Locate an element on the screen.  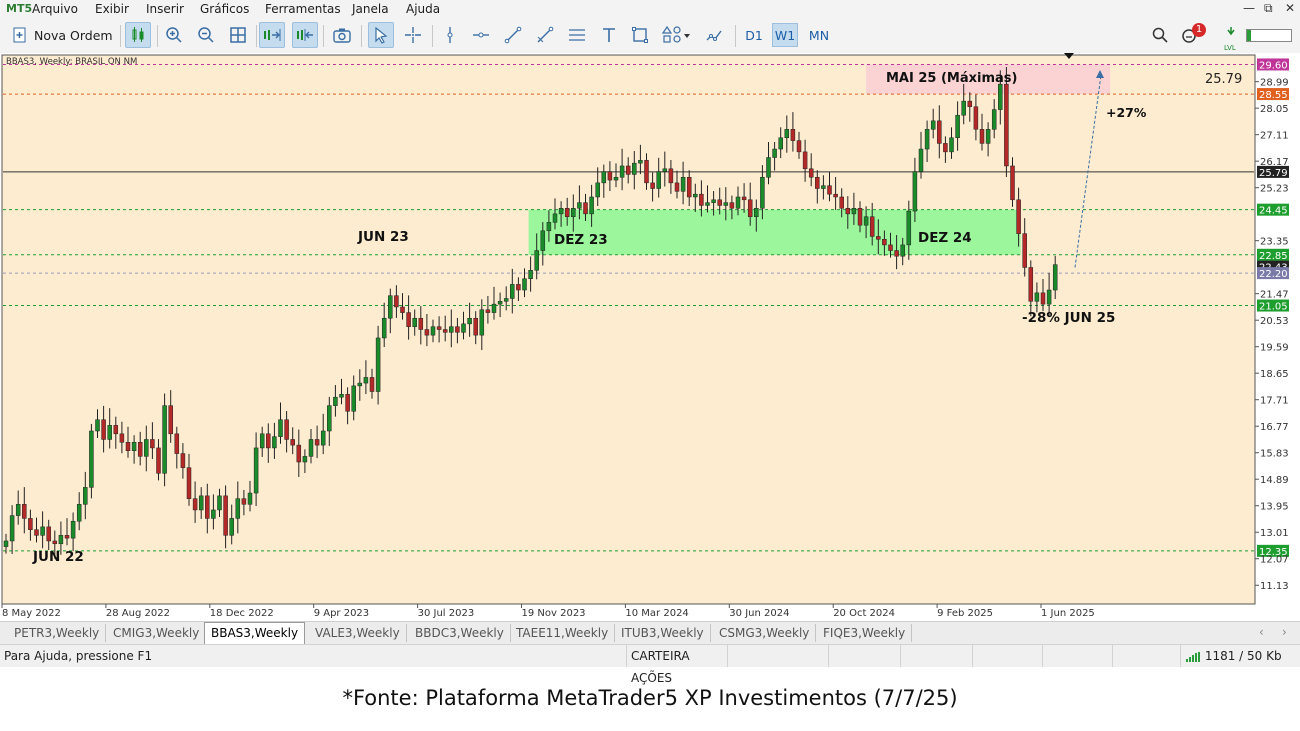
menu-inserir: Inserir is located at coordinates (165, 9).